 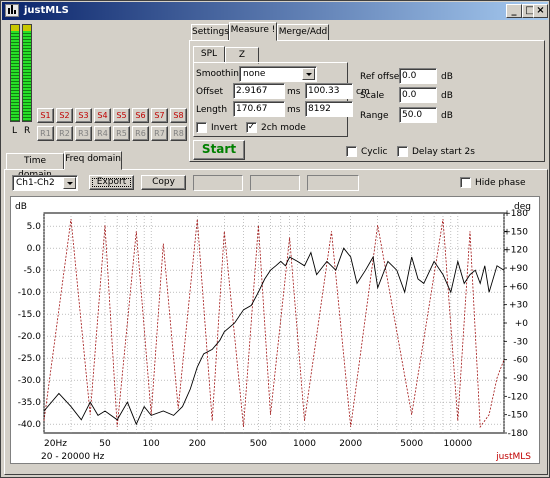 What do you see at coordinates (443, 152) in the screenshot?
I see `delay-start-label: Delay start 2s` at bounding box center [443, 152].